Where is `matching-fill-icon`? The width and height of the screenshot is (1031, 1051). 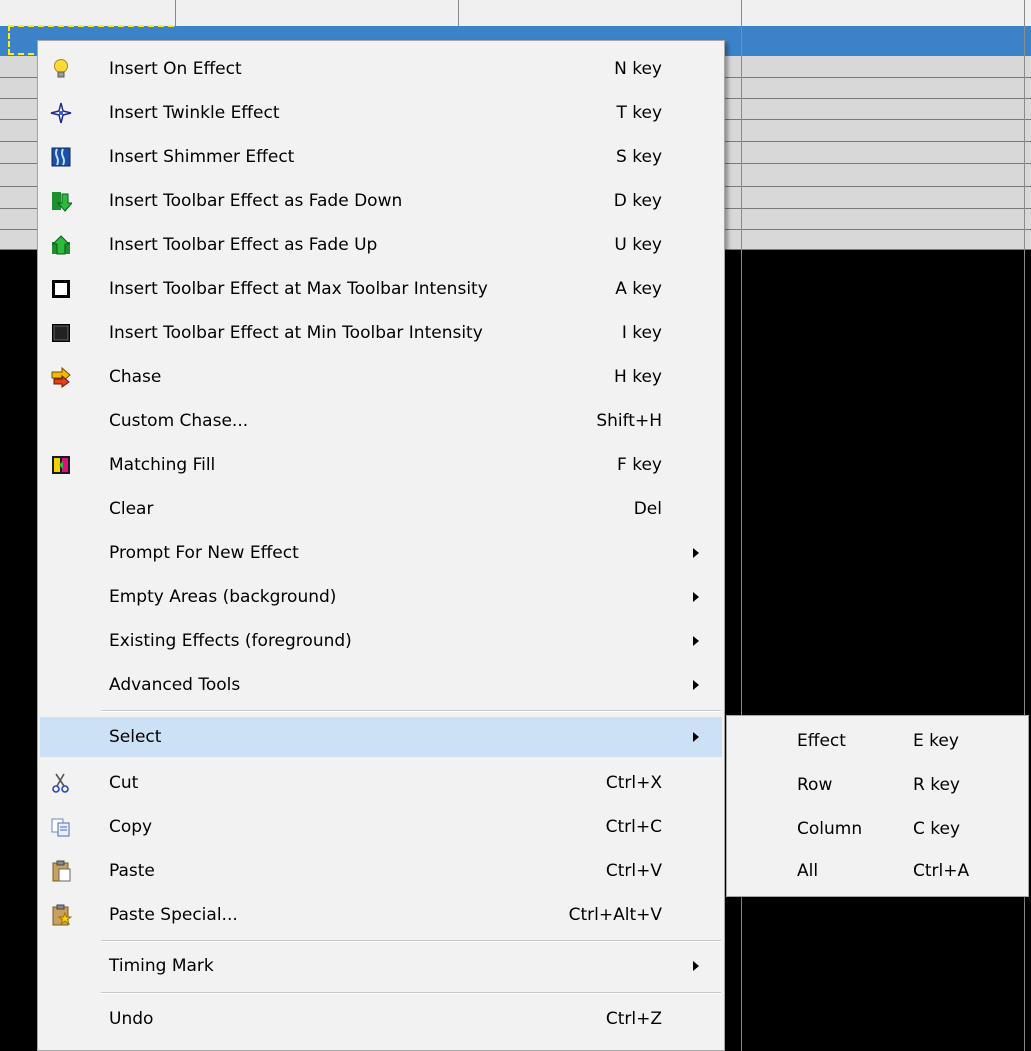
matching-fill-icon is located at coordinates (61, 465).